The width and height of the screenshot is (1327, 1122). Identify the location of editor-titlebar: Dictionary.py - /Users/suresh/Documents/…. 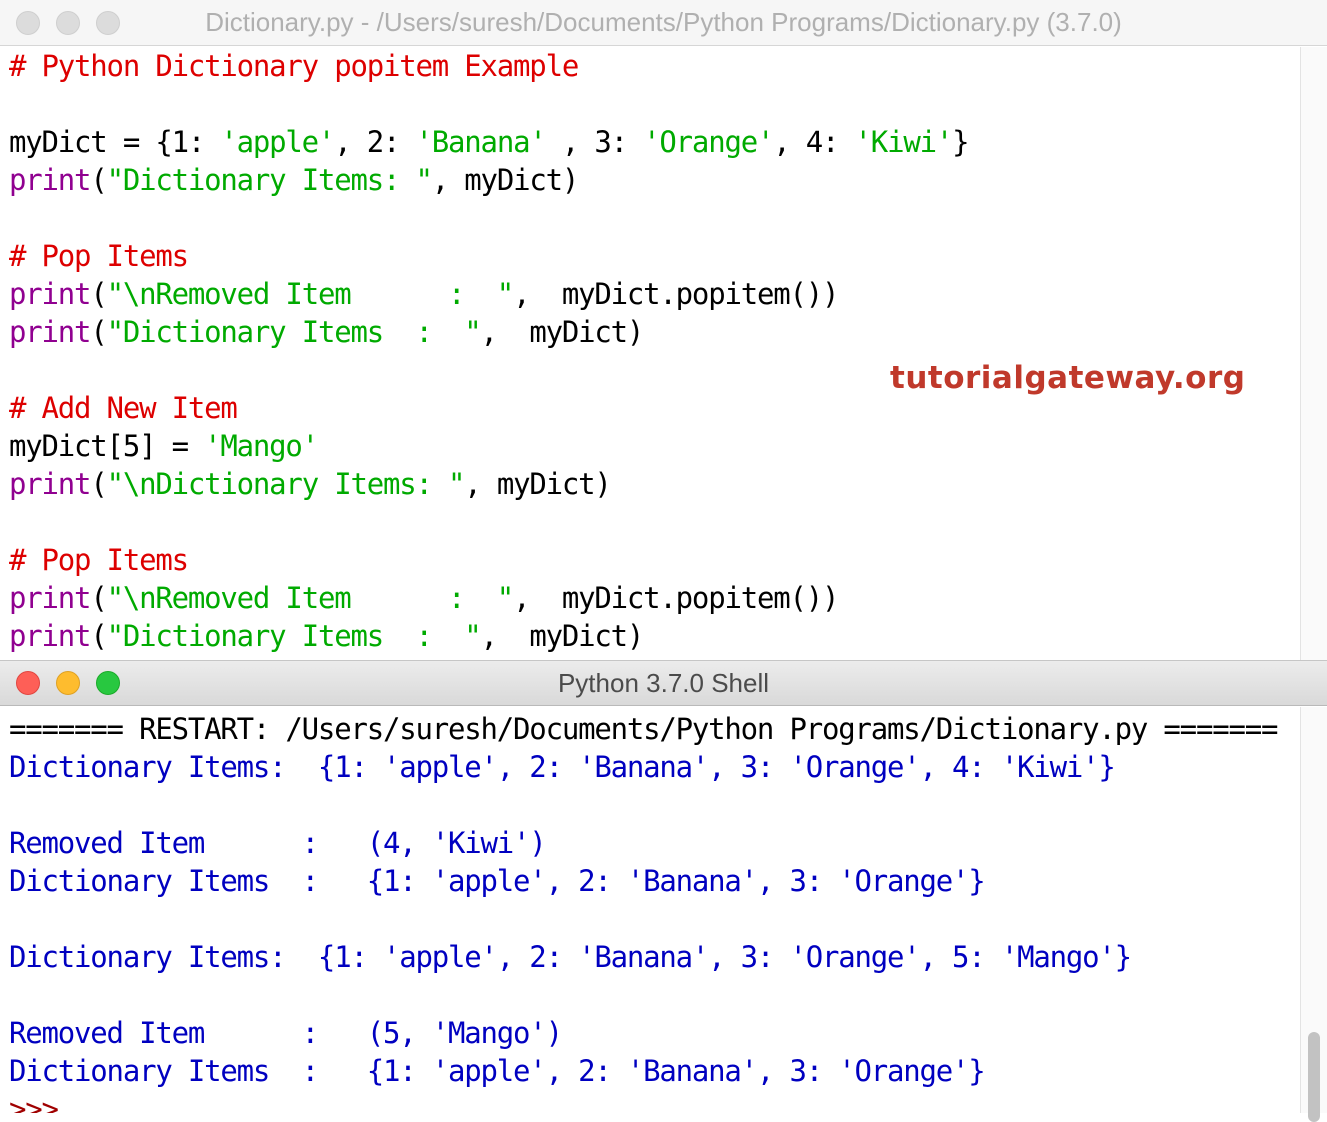
(663, 23).